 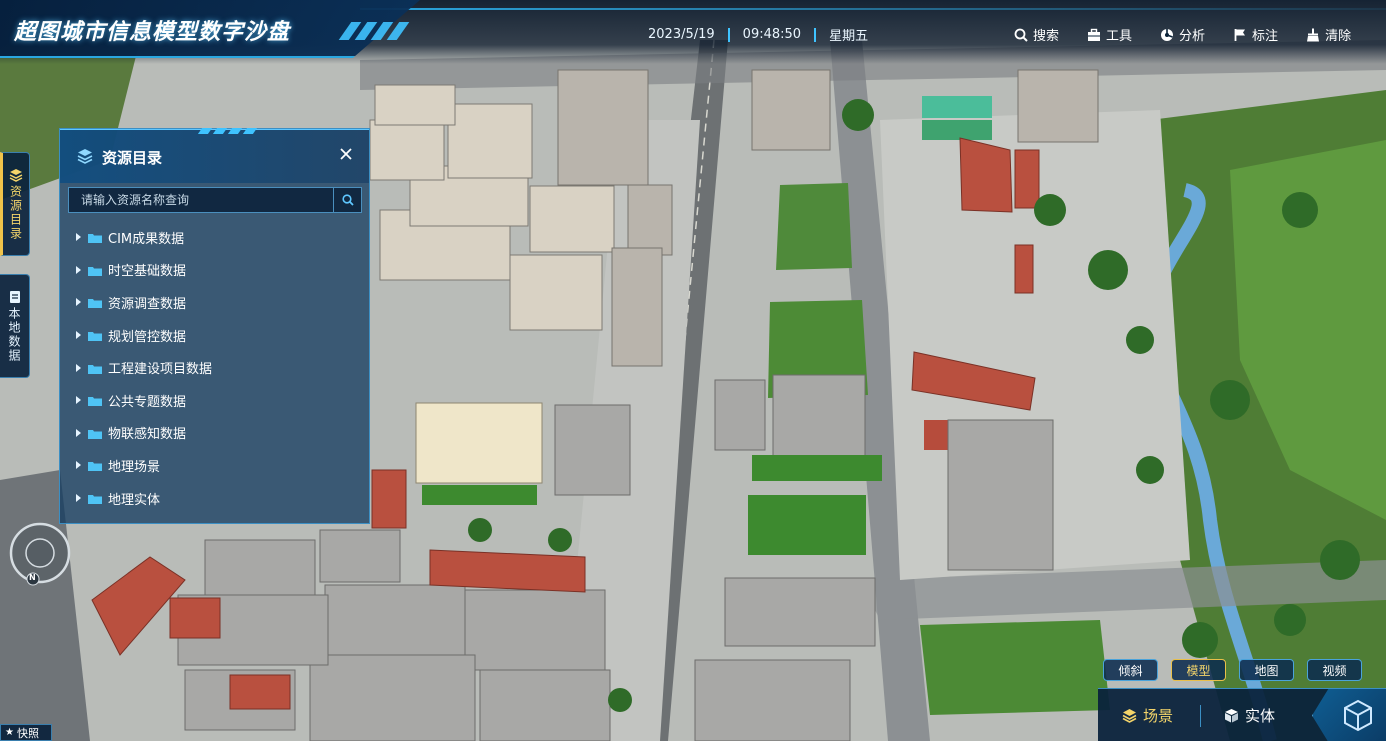 What do you see at coordinates (1232, 670) in the screenshot?
I see `view-mode-switcher: 倾斜 模型 地图 视频` at bounding box center [1232, 670].